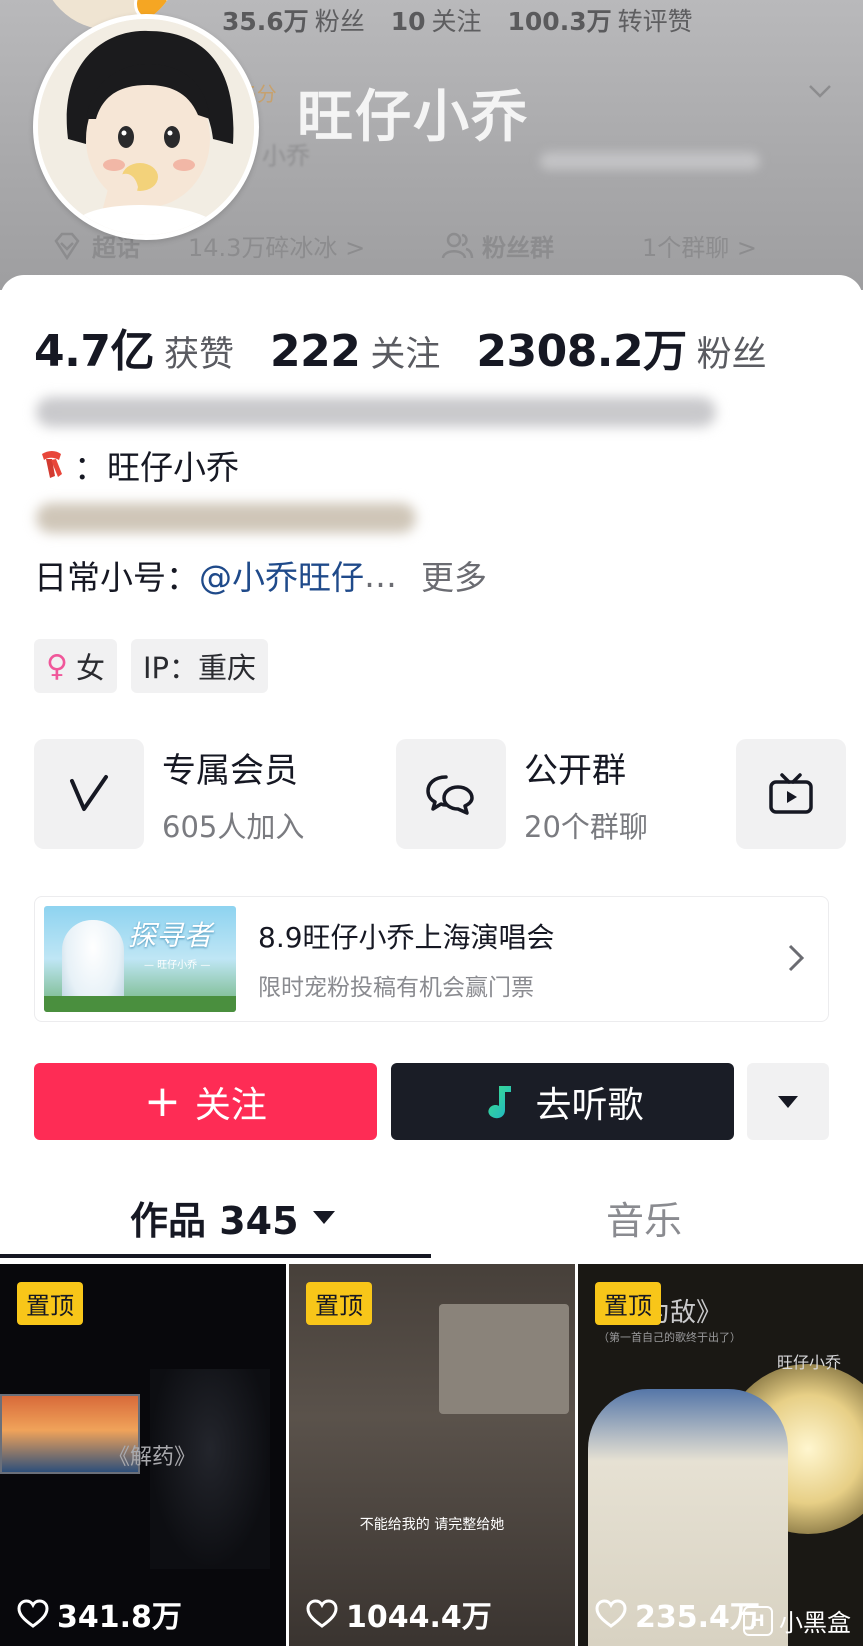 The image size is (863, 1646). I want to click on avatar, so click(146, 127).